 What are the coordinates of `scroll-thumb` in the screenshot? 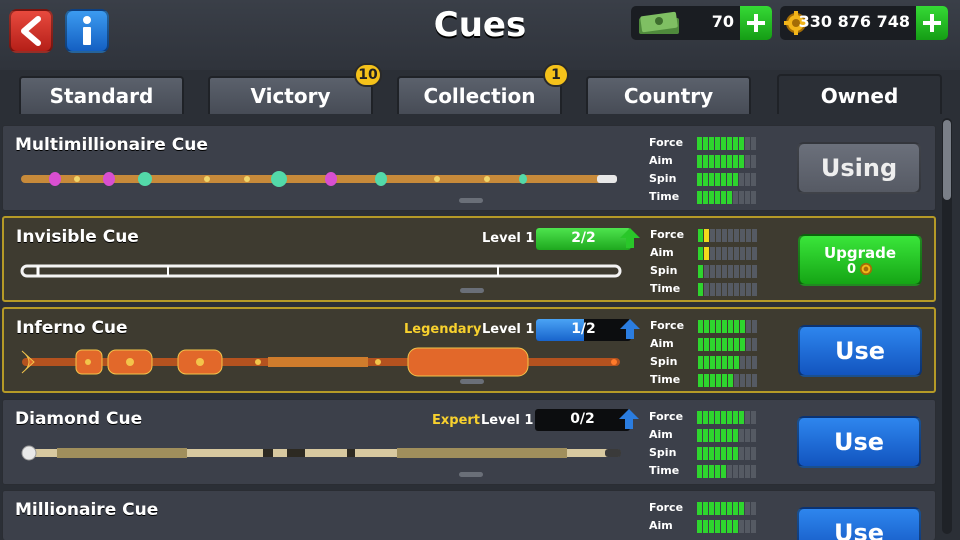 It's located at (947, 160).